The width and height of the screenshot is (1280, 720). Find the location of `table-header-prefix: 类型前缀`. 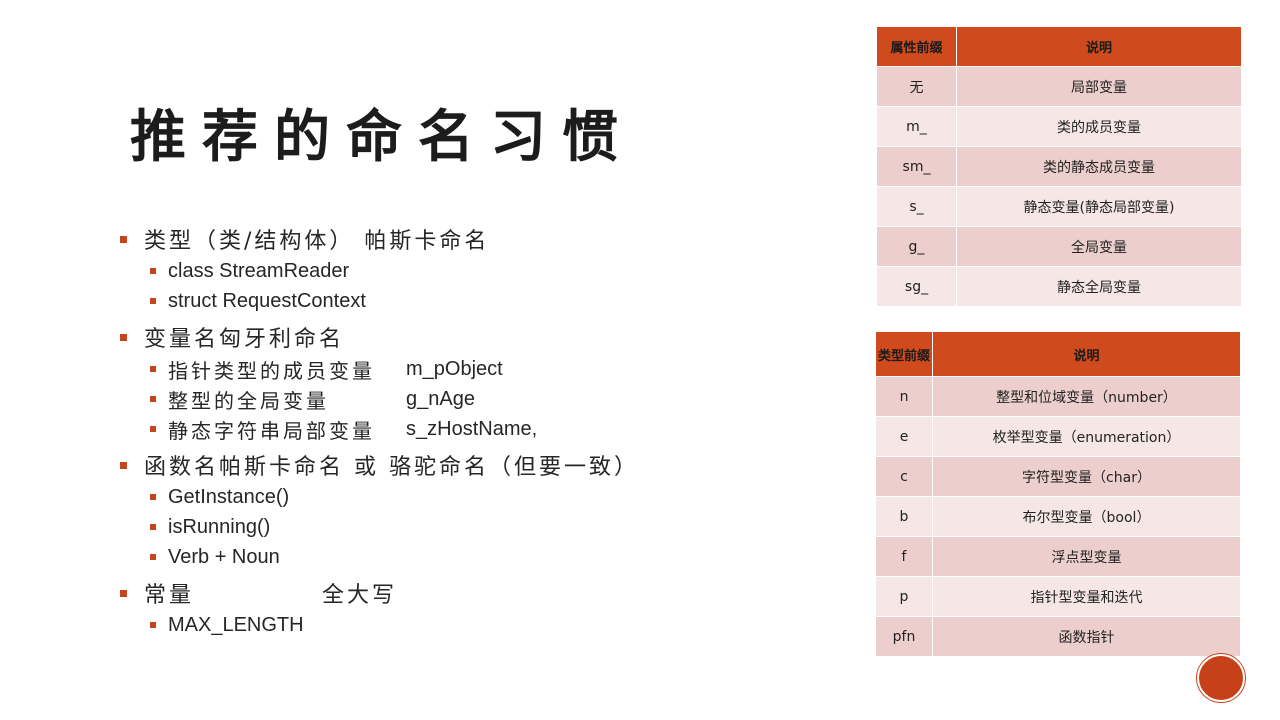

table-header-prefix: 类型前缀 is located at coordinates (904, 354).